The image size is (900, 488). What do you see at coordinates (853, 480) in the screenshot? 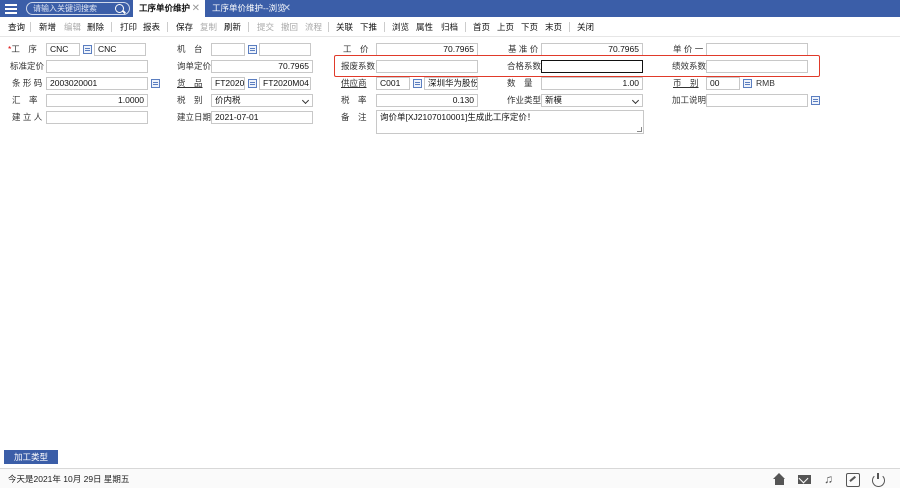
I see `share-icon` at bounding box center [853, 480].